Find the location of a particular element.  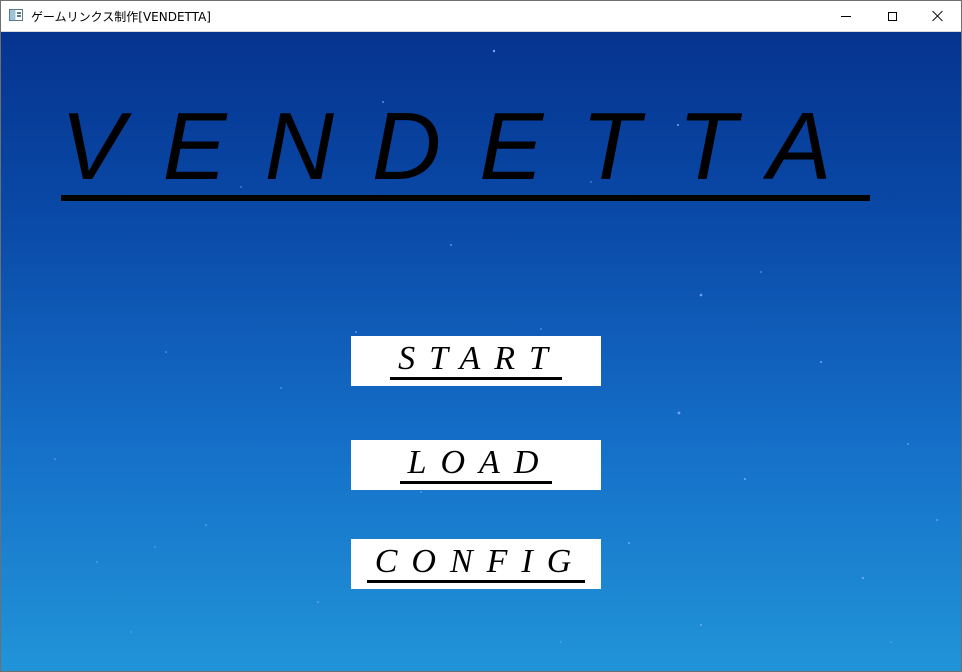

start-button-label: START is located at coordinates (476, 361).